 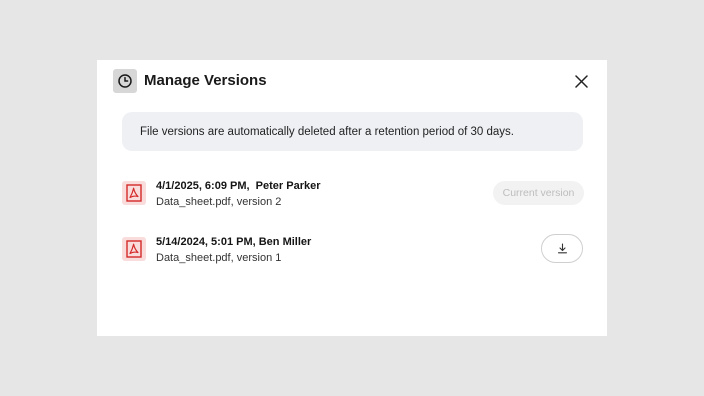 I want to click on version-filename: Data_sheet.pdf, version 1, so click(x=219, y=258).